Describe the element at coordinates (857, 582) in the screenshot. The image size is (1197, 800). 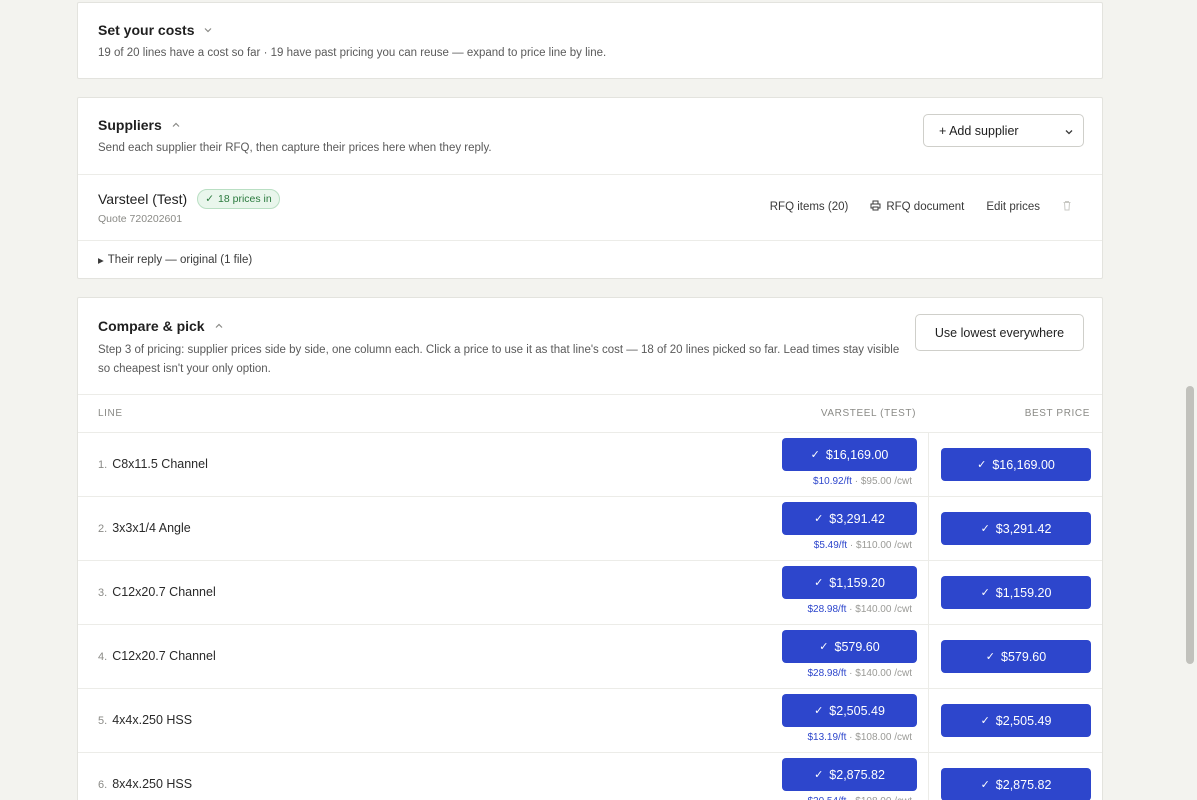
I see `supplier-price: $1,159.20` at that location.